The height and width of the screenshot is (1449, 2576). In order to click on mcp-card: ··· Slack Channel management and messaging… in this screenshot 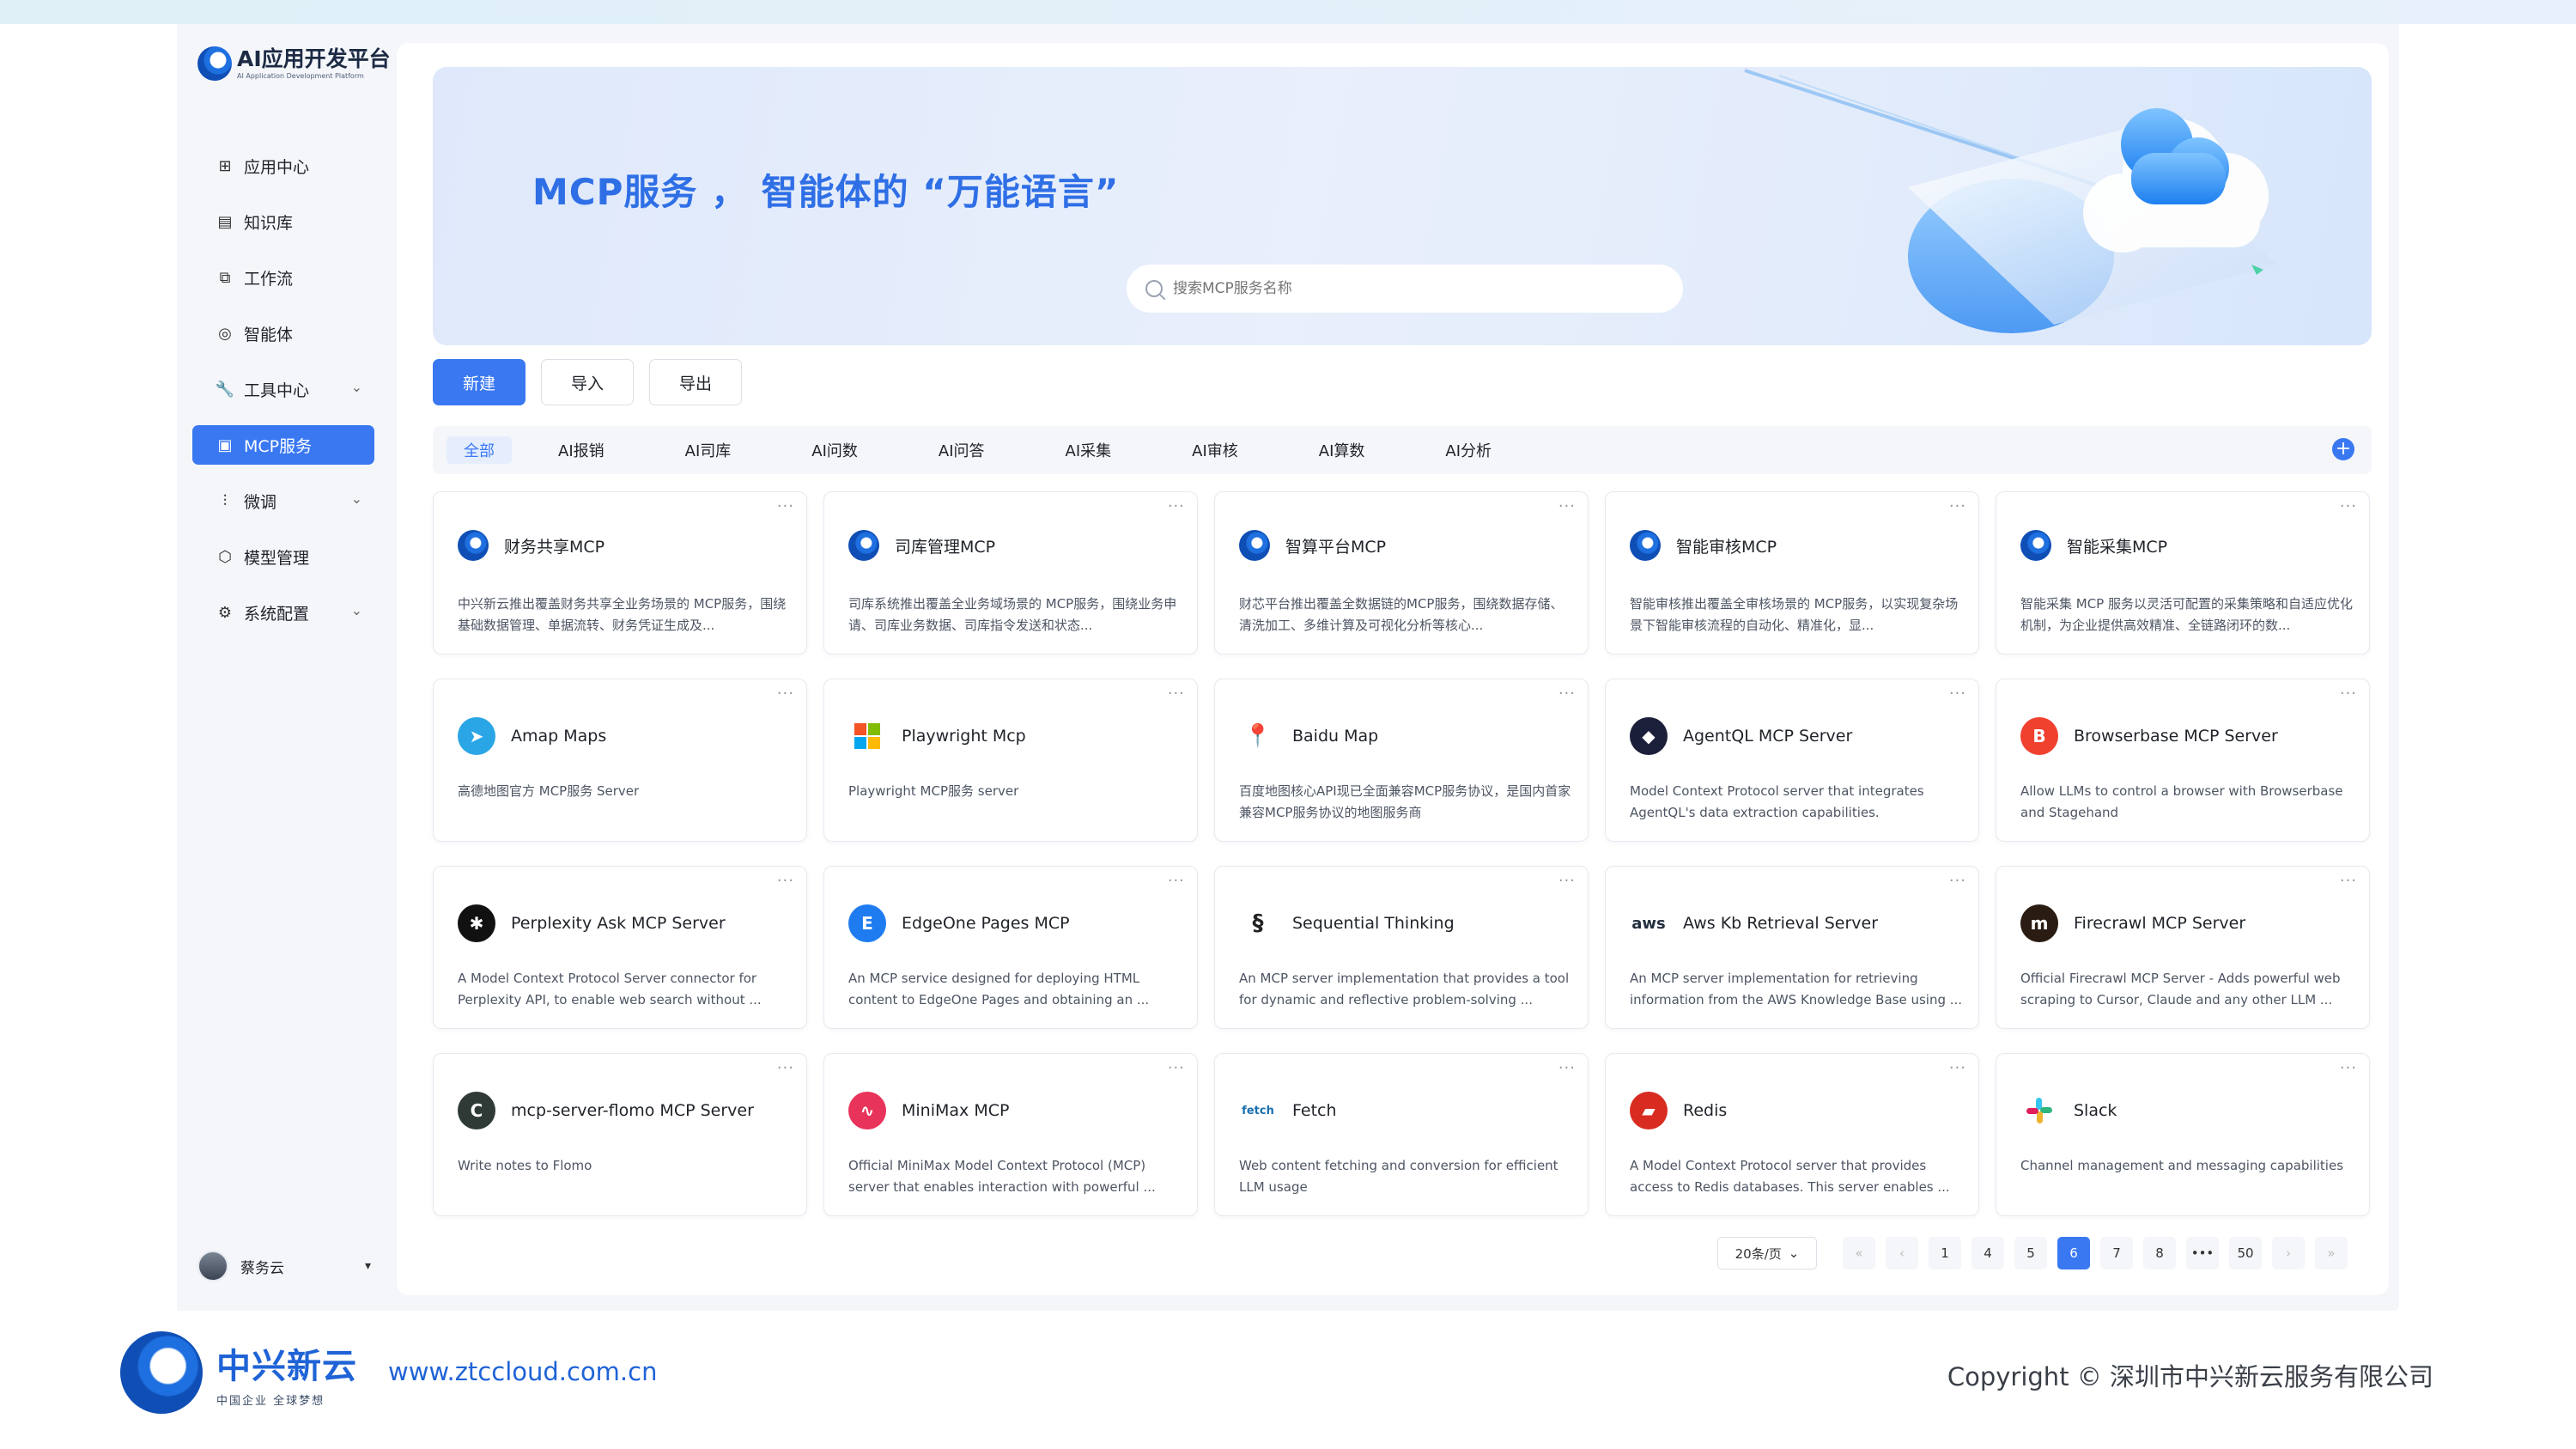, I will do `click(2183, 1134)`.